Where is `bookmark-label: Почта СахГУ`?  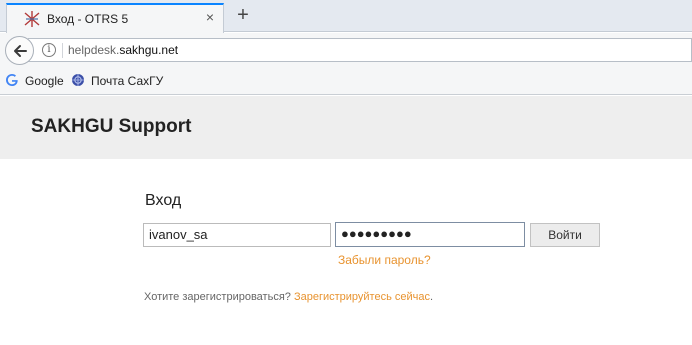 bookmark-label: Почта СахГУ is located at coordinates (127, 81).